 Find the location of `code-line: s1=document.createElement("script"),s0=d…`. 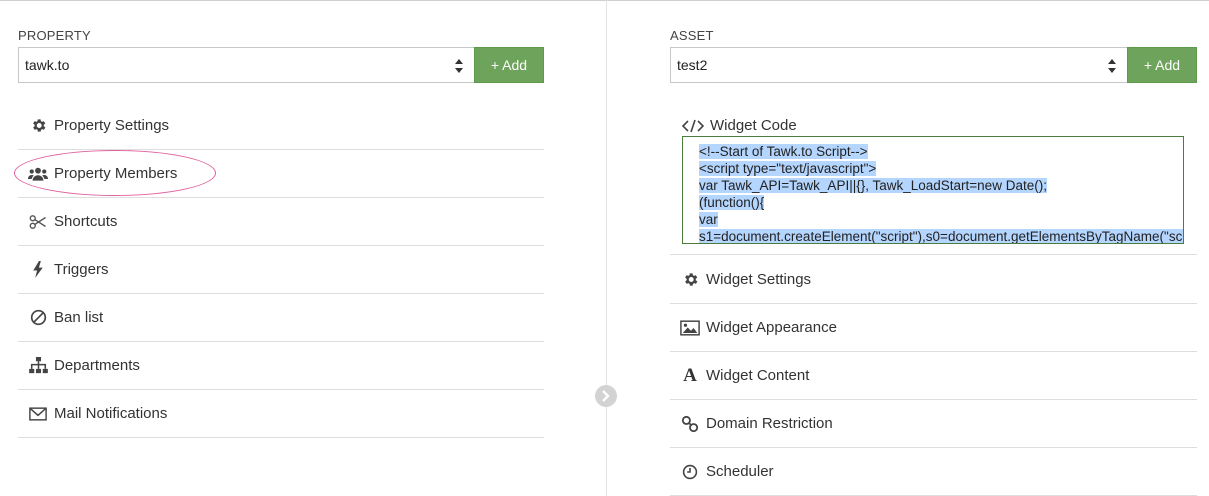

code-line: s1=document.createElement("script"),s0=d… is located at coordinates (941, 235).